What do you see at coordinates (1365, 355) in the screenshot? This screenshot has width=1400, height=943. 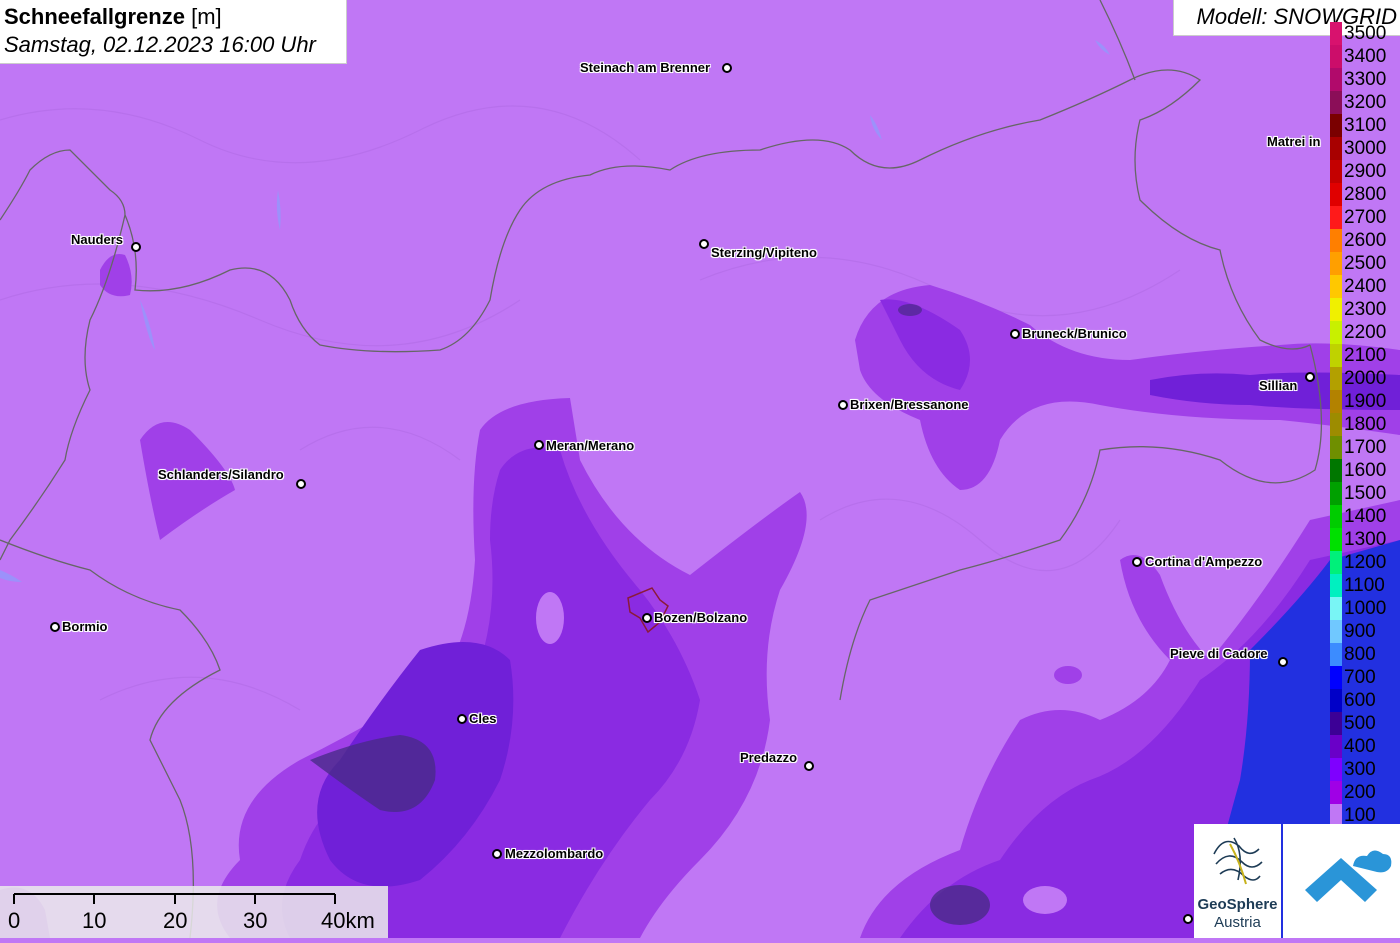 I see `legend-label: 2100` at bounding box center [1365, 355].